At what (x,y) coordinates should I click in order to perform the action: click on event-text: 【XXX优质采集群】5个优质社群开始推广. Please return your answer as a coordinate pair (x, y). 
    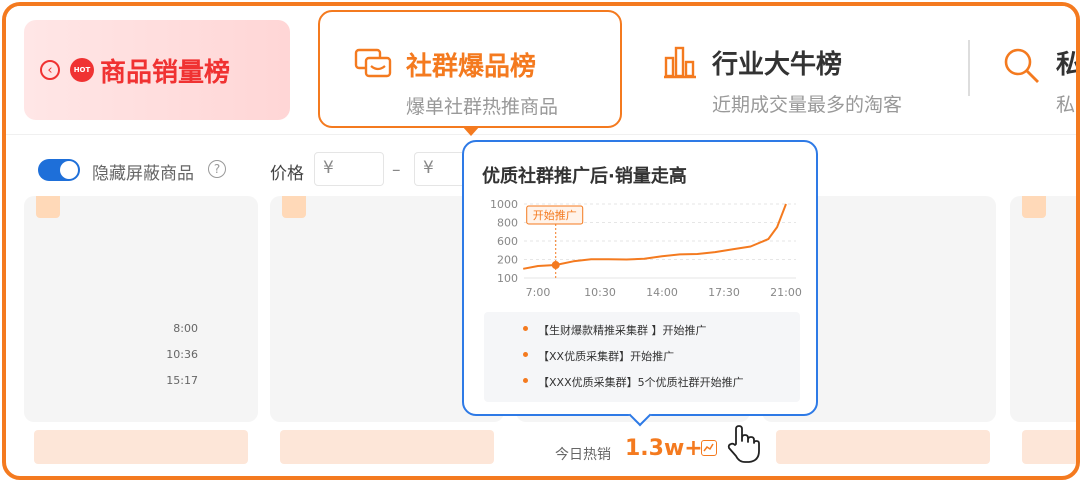
    Looking at the image, I should click on (641, 382).